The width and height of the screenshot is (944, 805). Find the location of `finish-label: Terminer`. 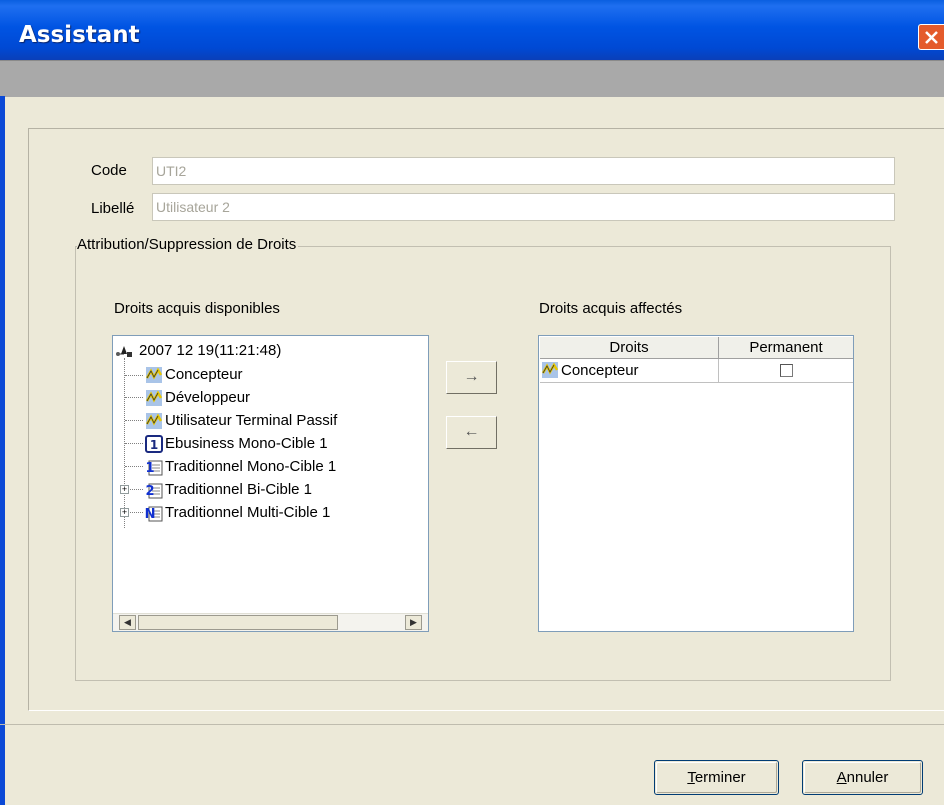

finish-label: Terminer is located at coordinates (716, 777).